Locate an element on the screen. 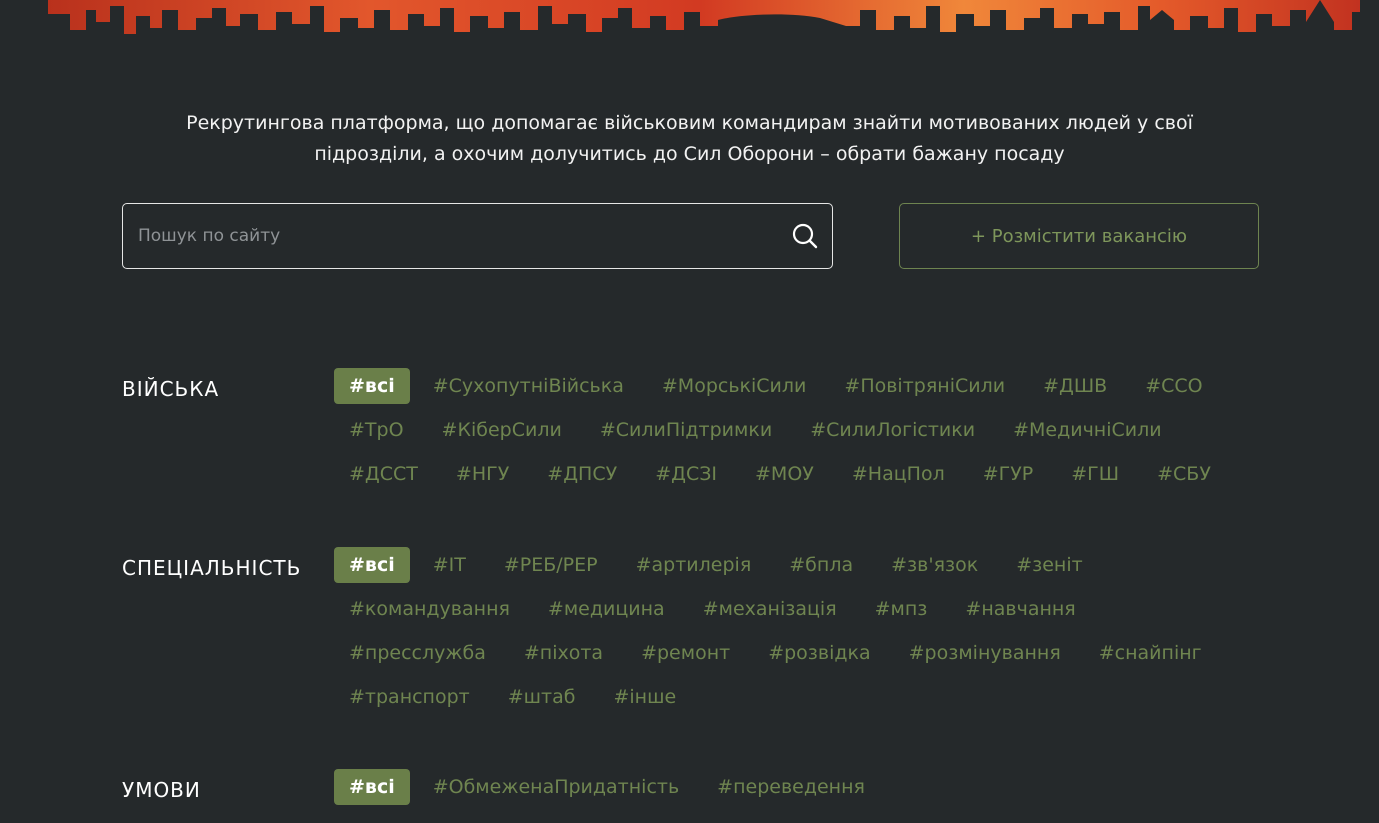  filter-tag: #штаб is located at coordinates (542, 697).